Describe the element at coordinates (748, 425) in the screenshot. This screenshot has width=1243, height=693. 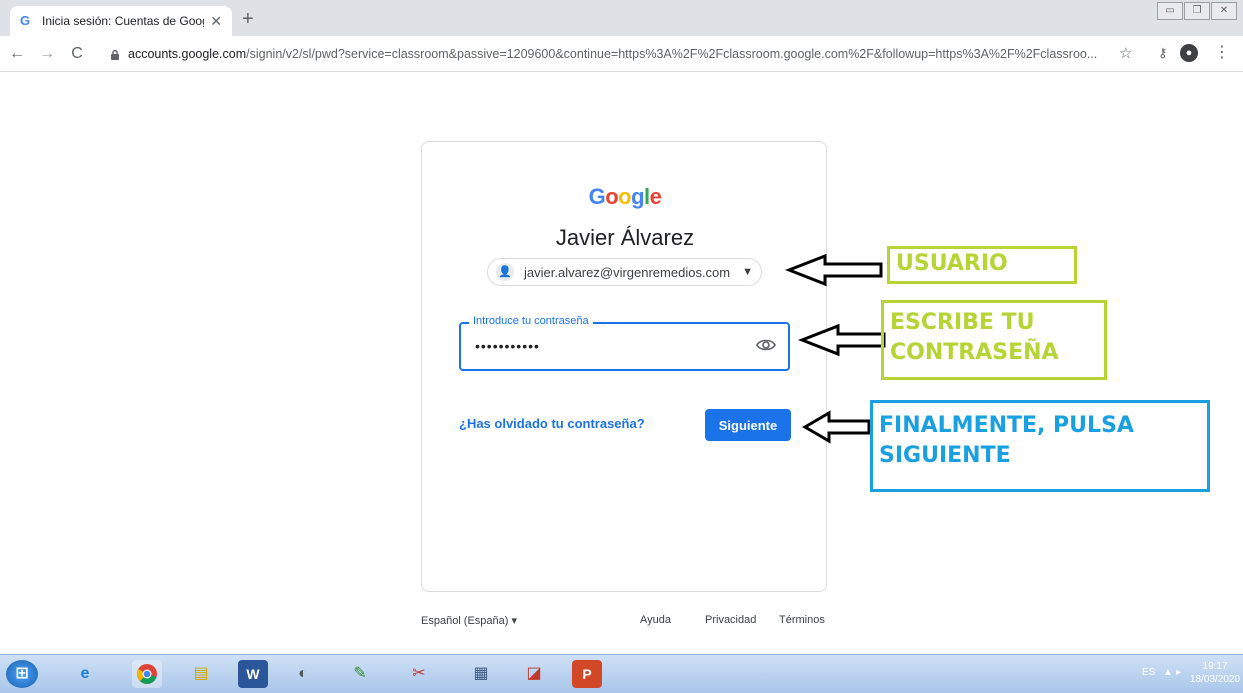
I see `next-button: Siguiente` at that location.